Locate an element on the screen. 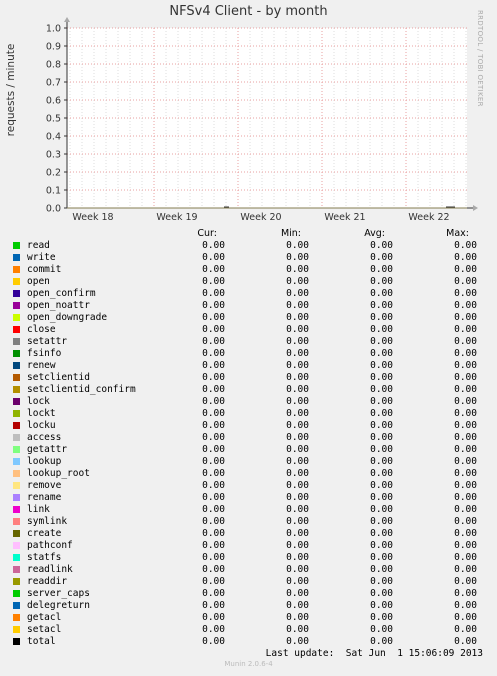 The height and width of the screenshot is (676, 497). legend-series-name: getattr is located at coordinates (47, 449).